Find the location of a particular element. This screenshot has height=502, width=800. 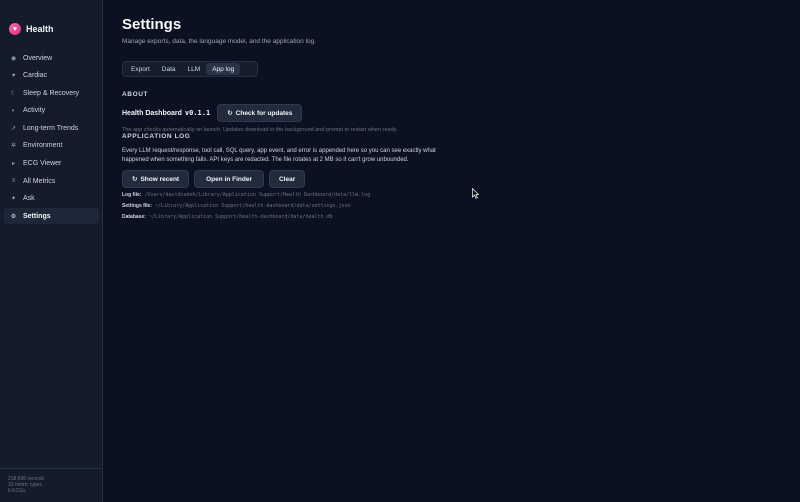

brand: ♥ Health is located at coordinates (31, 29).